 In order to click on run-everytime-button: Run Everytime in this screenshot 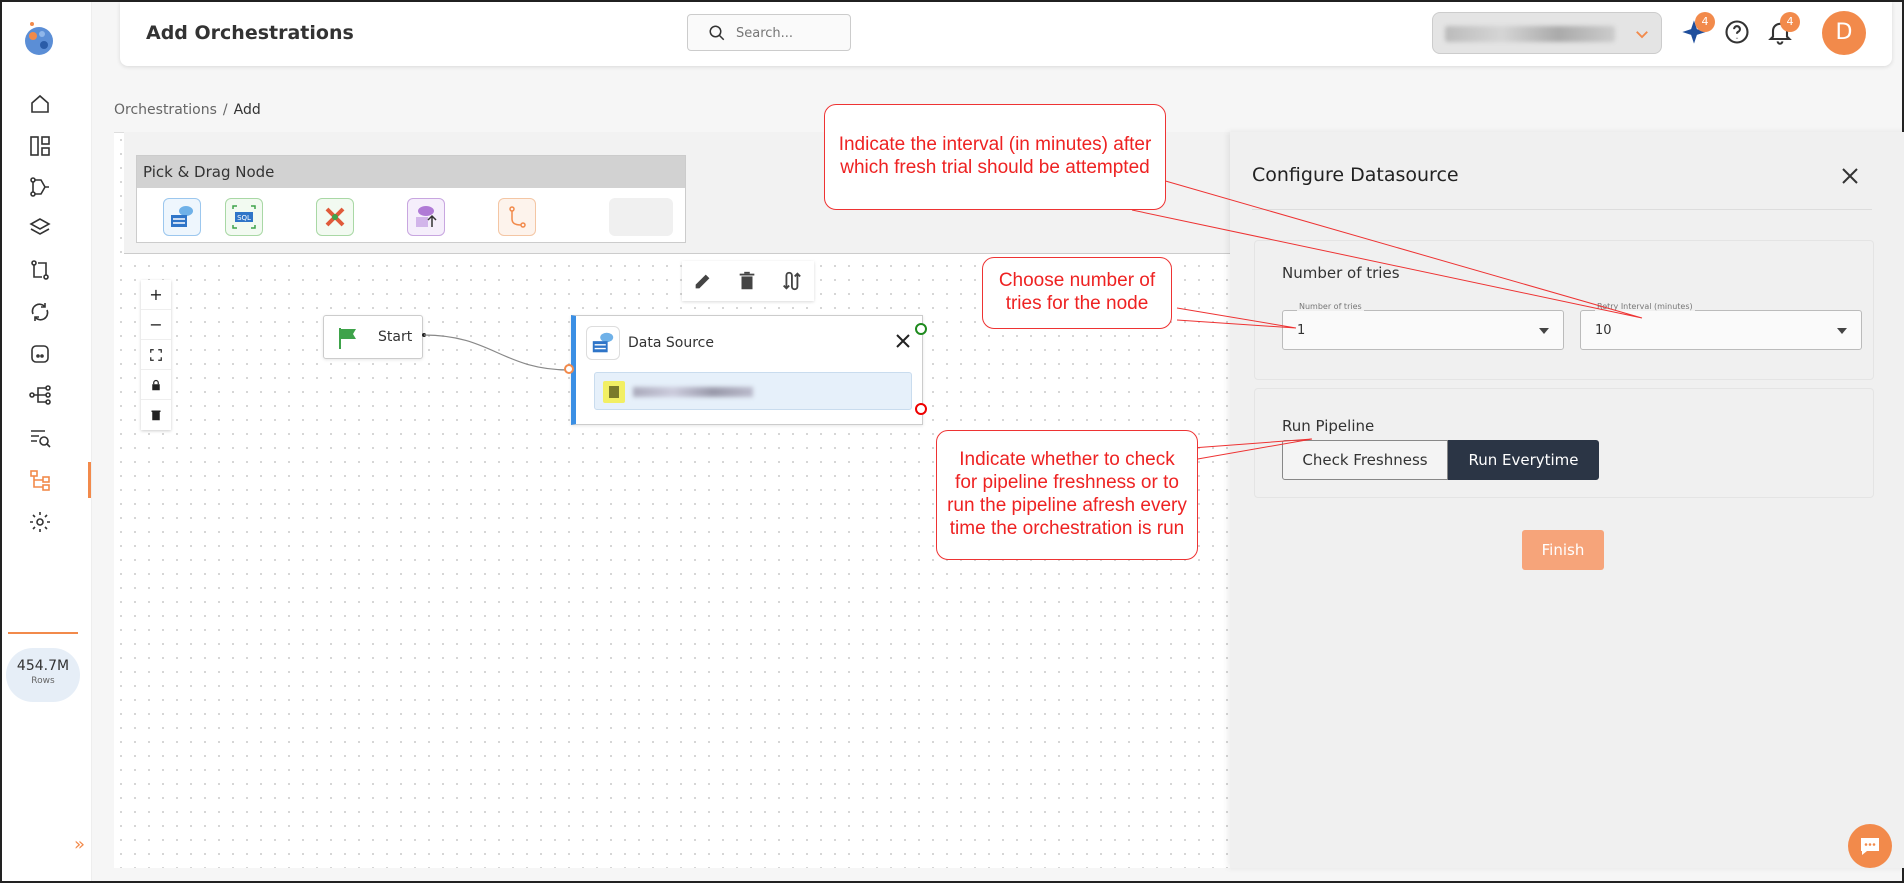, I will do `click(1523, 460)`.